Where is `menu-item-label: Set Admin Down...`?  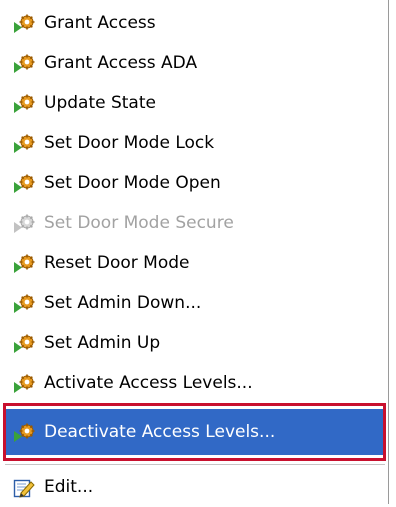 menu-item-label: Set Admin Down... is located at coordinates (123, 303).